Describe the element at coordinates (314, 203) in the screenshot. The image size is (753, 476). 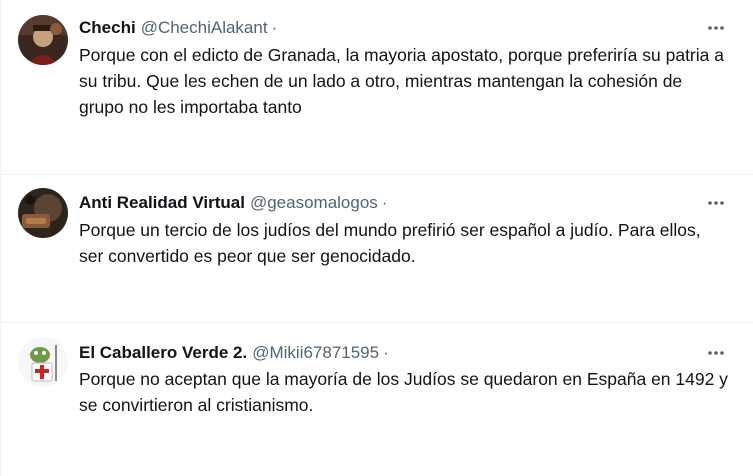
I see `user-handle: @geasomalogos` at that location.